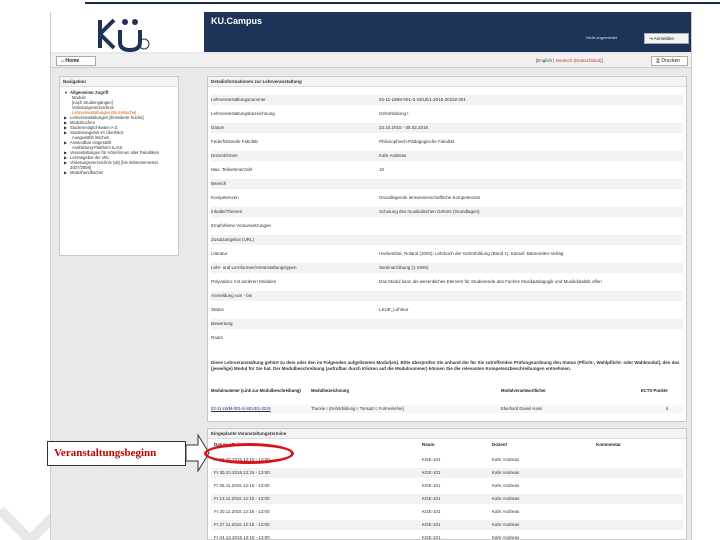 Image resolution: width=720 pixels, height=540 pixels. Describe the element at coordinates (447, 434) in the screenshot. I see `schedule-title: Eingeplante Veranstaltungstermine` at that location.